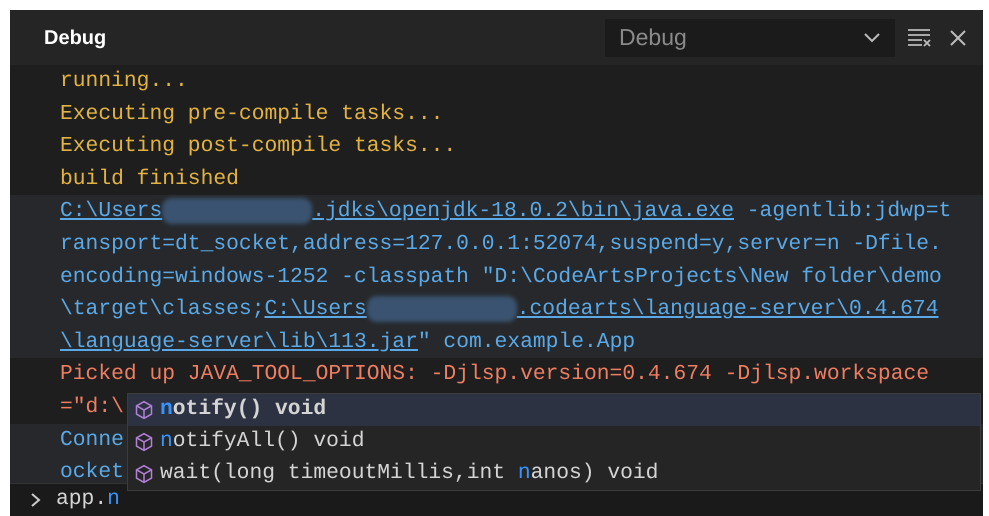 The height and width of the screenshot is (516, 989). What do you see at coordinates (36, 500) in the screenshot?
I see `prompt-chevron-icon` at bounding box center [36, 500].